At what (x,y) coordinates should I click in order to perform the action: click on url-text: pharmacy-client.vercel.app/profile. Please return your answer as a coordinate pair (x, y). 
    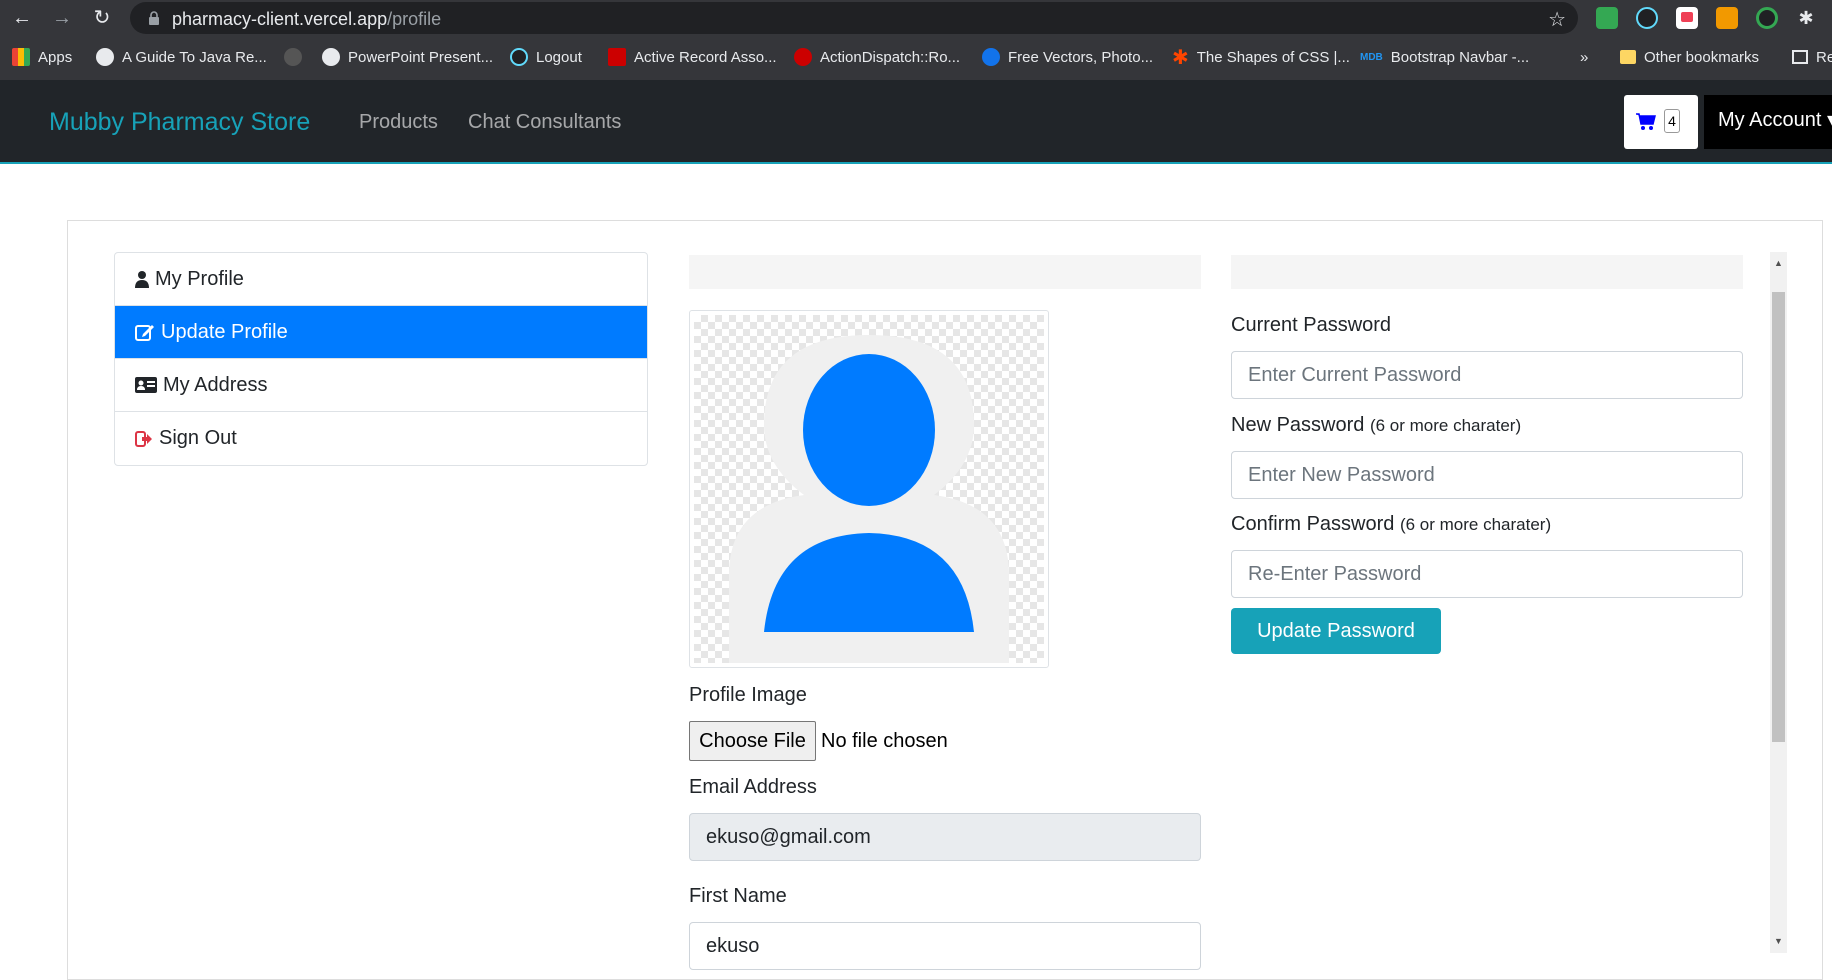
    Looking at the image, I should click on (306, 19).